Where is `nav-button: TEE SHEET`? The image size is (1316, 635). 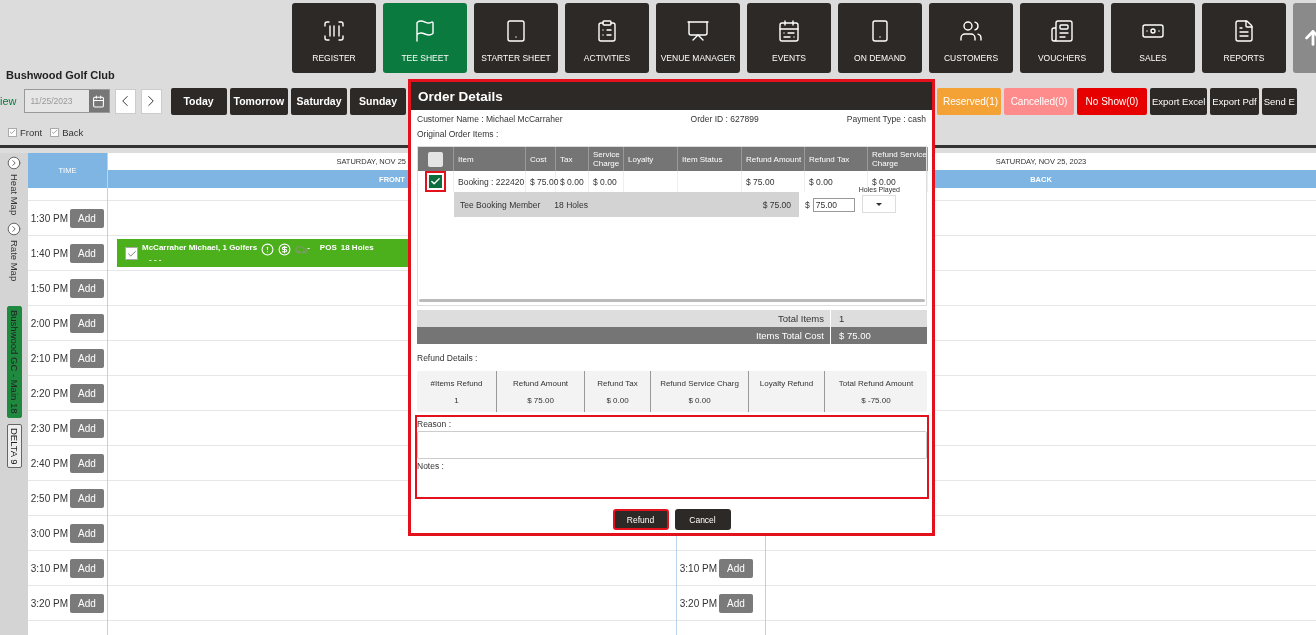 nav-button: TEE SHEET is located at coordinates (425, 38).